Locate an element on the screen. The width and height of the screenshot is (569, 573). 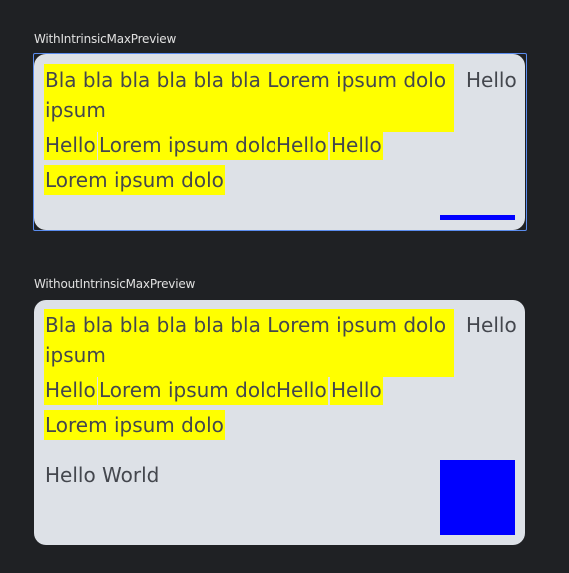
blue-bar is located at coordinates (477, 217).